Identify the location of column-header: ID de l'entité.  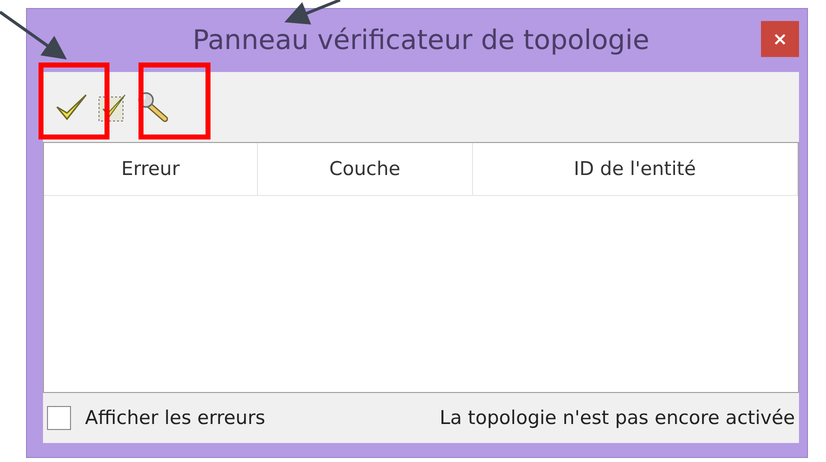
(635, 169).